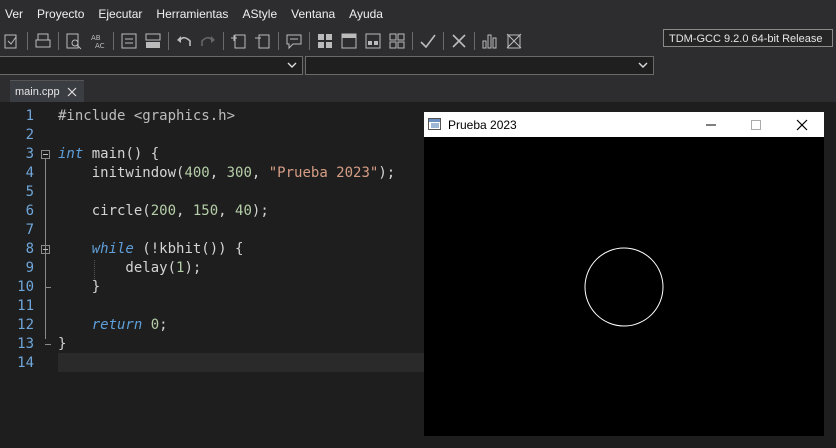 The height and width of the screenshot is (448, 836). What do you see at coordinates (643, 65) in the screenshot?
I see `chevron-down-icon` at bounding box center [643, 65].